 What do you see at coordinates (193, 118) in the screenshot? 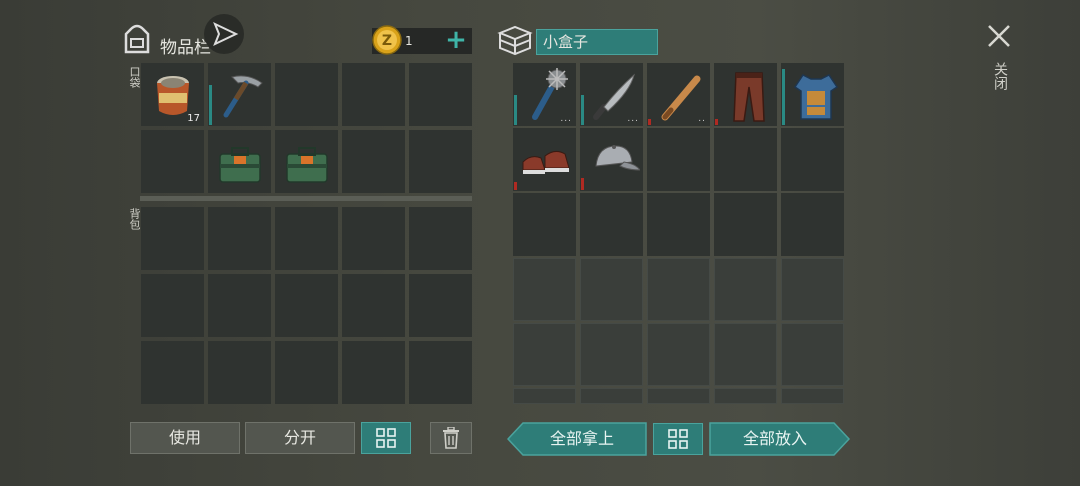
I see `item-count: 17` at bounding box center [193, 118].